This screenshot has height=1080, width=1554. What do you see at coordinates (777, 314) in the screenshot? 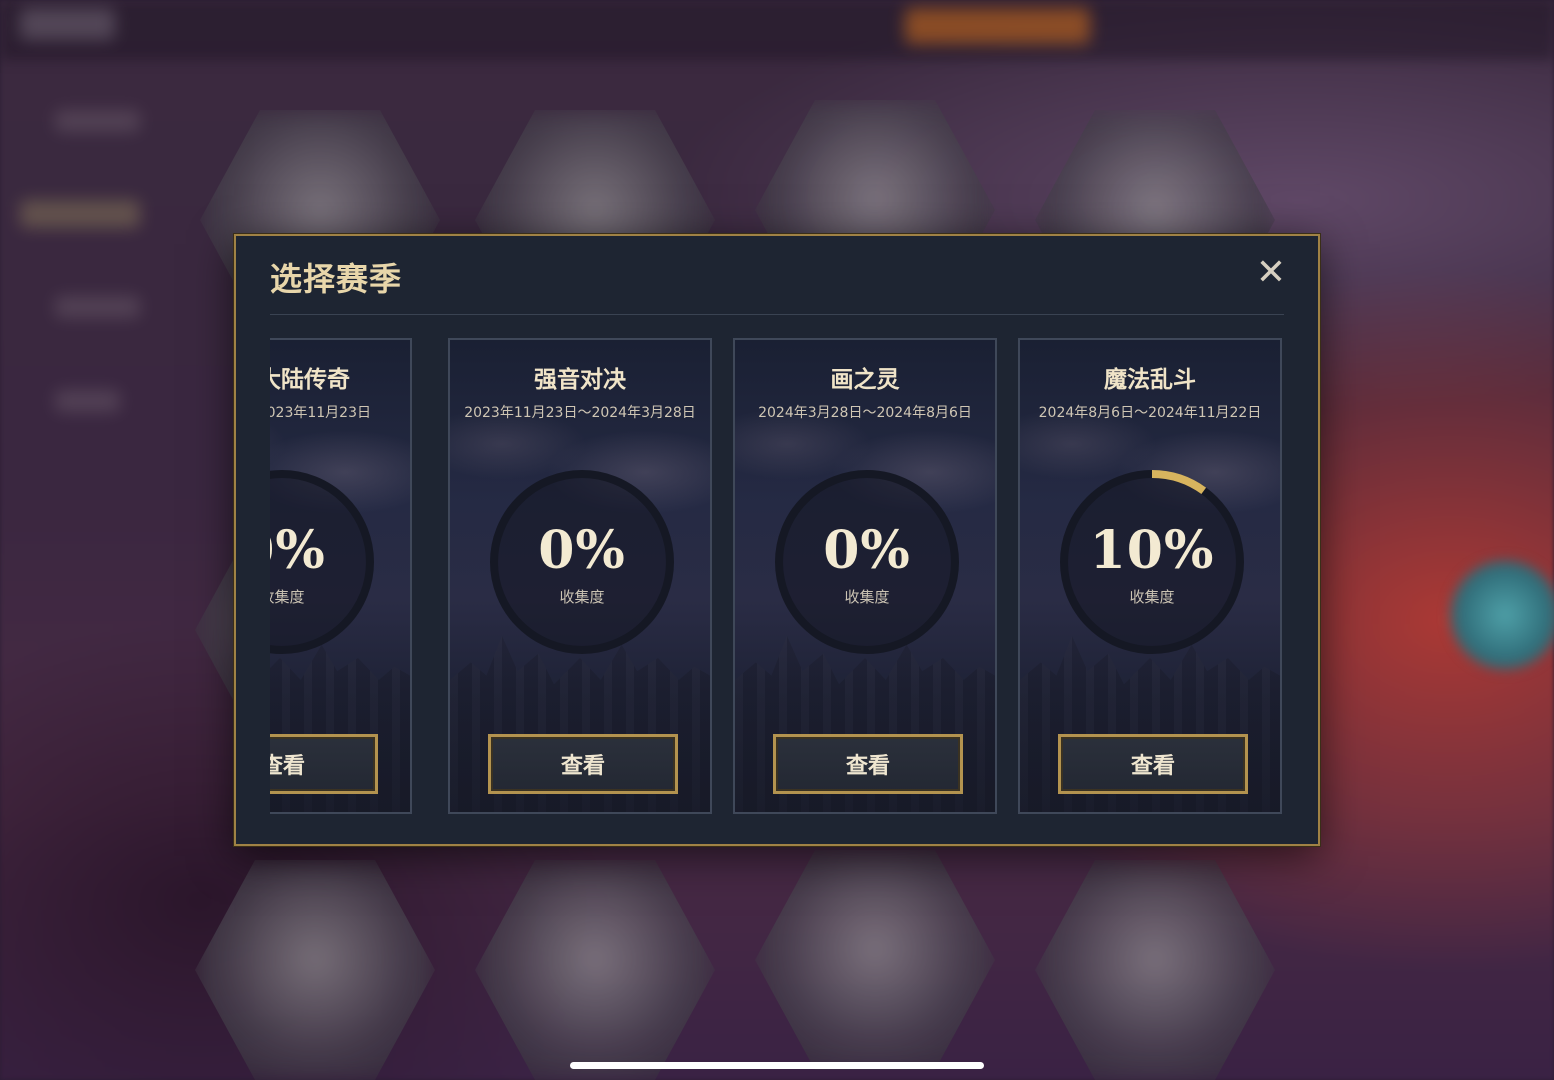
I see `title-divider` at bounding box center [777, 314].